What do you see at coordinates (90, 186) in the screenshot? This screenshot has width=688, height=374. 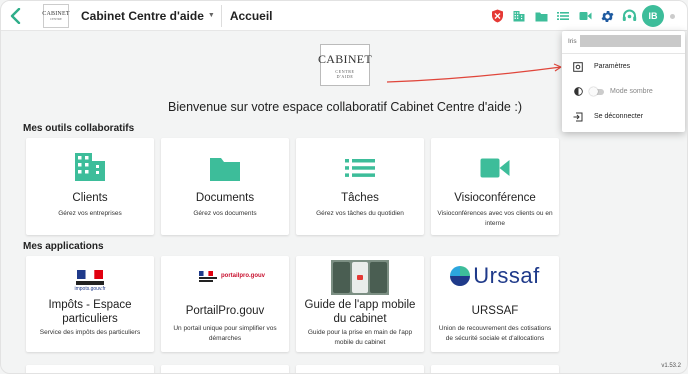 I see `tool-card-clients: Clients Gérez vos entreprises` at bounding box center [90, 186].